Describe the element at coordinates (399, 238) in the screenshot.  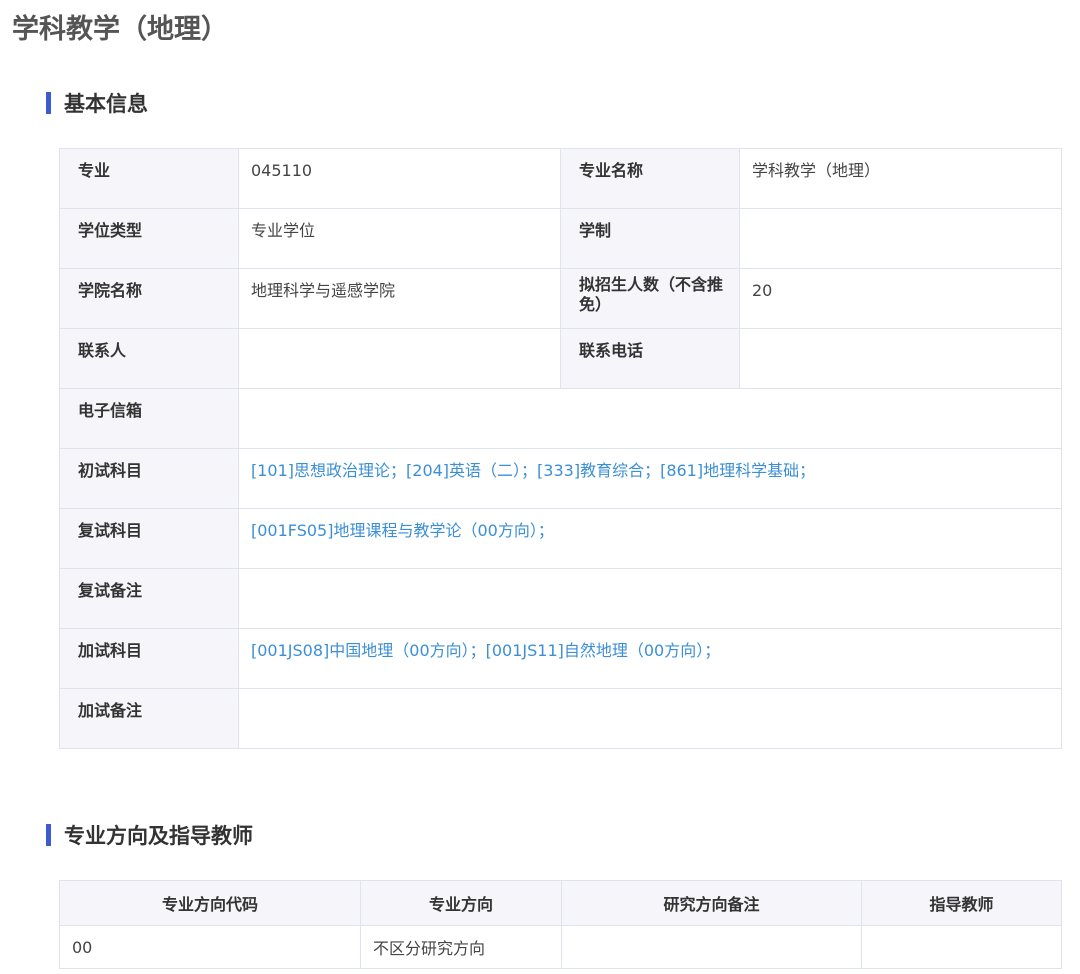
I see `degree-type-value: 专业学位` at that location.